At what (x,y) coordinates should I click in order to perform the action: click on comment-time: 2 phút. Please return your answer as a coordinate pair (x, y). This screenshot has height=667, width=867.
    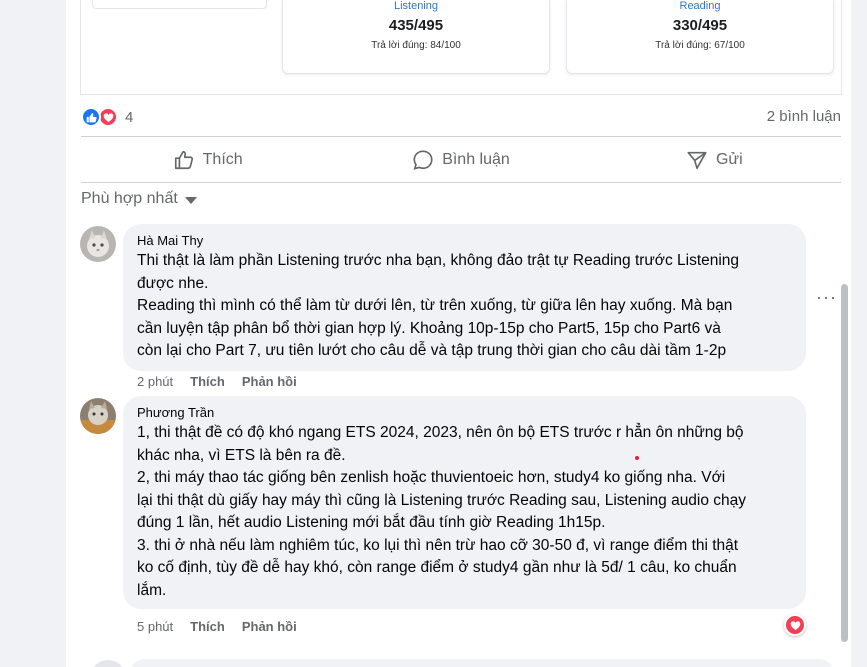
    Looking at the image, I should click on (155, 381).